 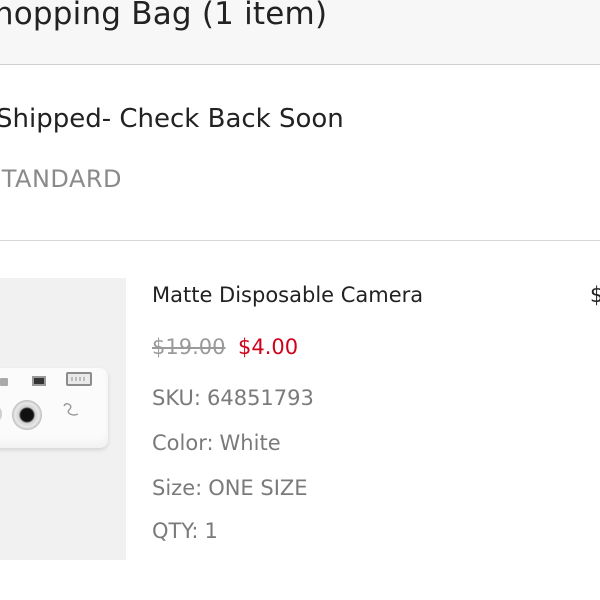 I want to click on qty-label: QTY:, so click(x=175, y=531).